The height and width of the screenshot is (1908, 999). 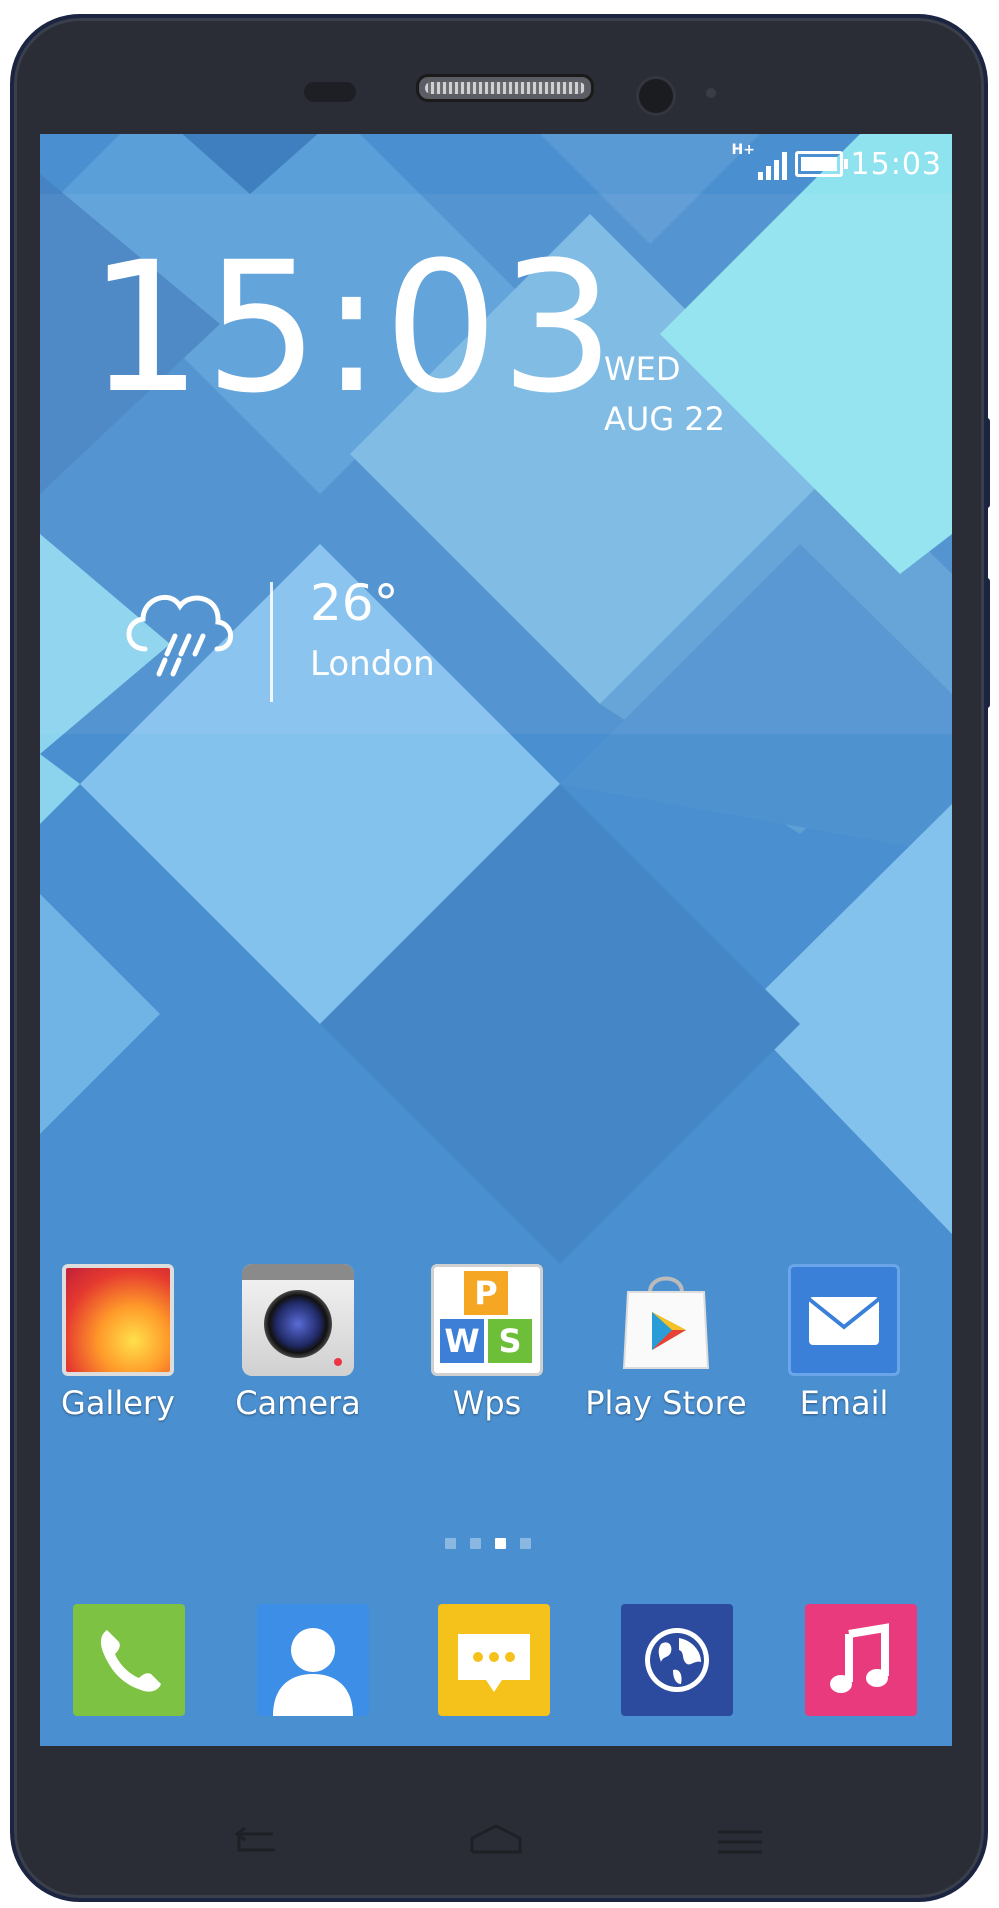 I want to click on email-icon, so click(x=844, y=1320).